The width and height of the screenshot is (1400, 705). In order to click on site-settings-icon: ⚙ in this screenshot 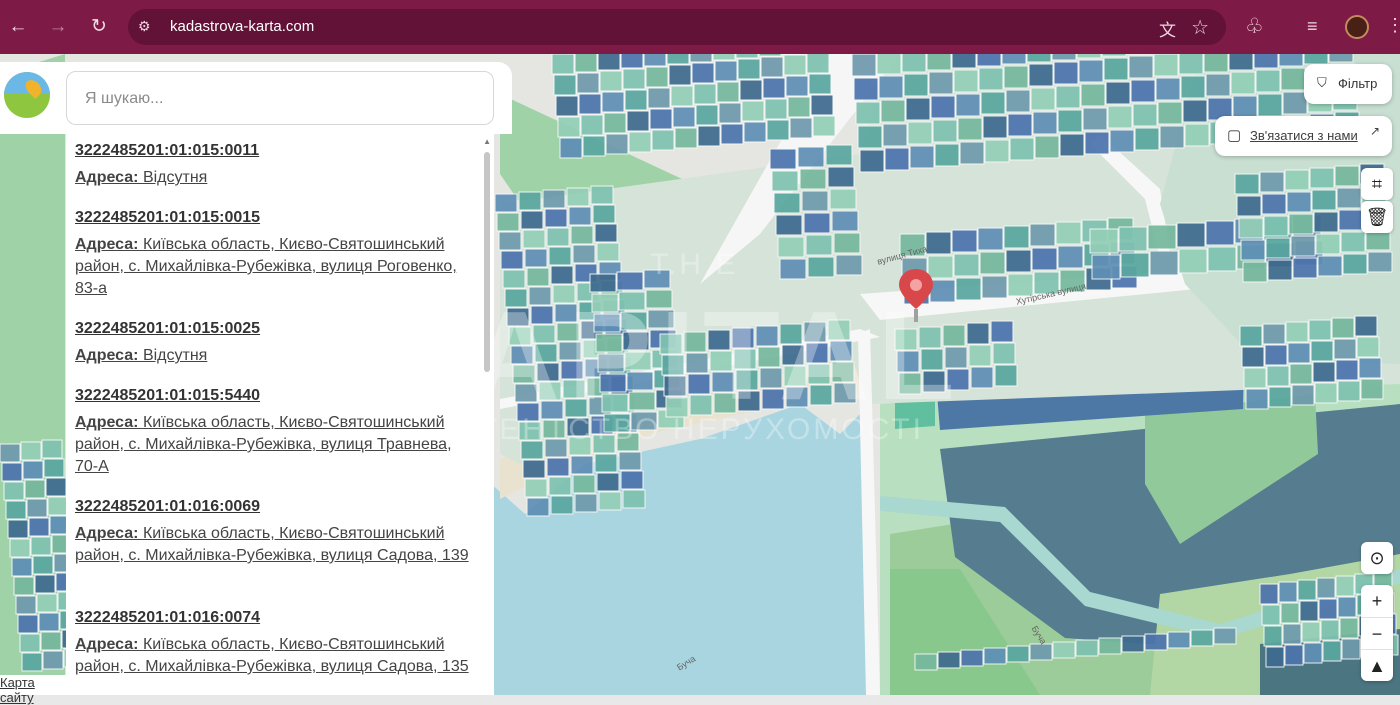, I will do `click(147, 27)`.